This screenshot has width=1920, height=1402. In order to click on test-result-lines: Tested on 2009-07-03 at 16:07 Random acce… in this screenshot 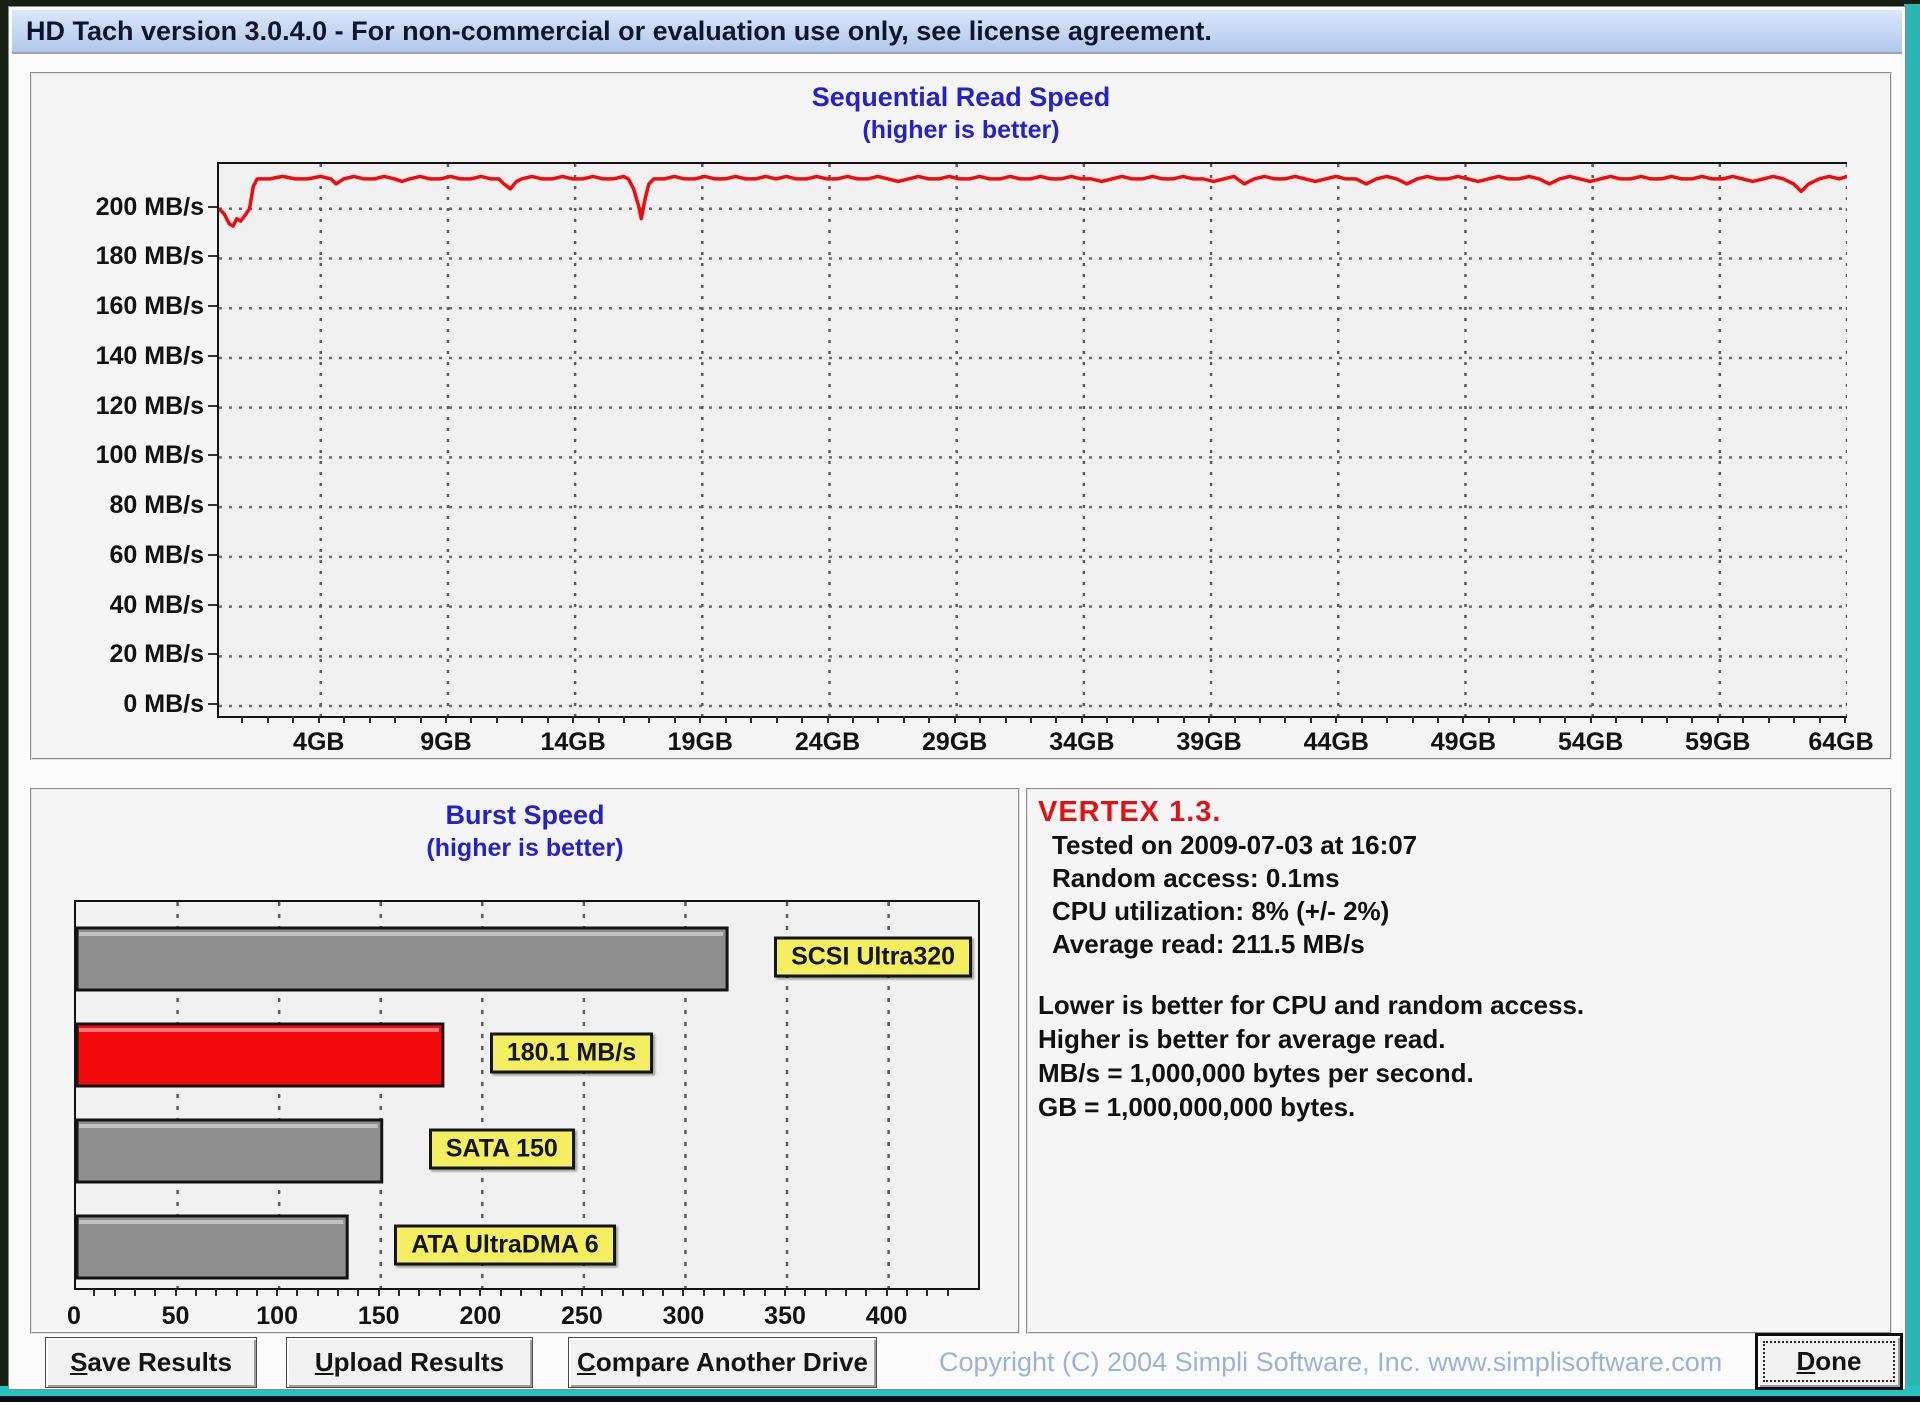, I will do `click(1460, 895)`.